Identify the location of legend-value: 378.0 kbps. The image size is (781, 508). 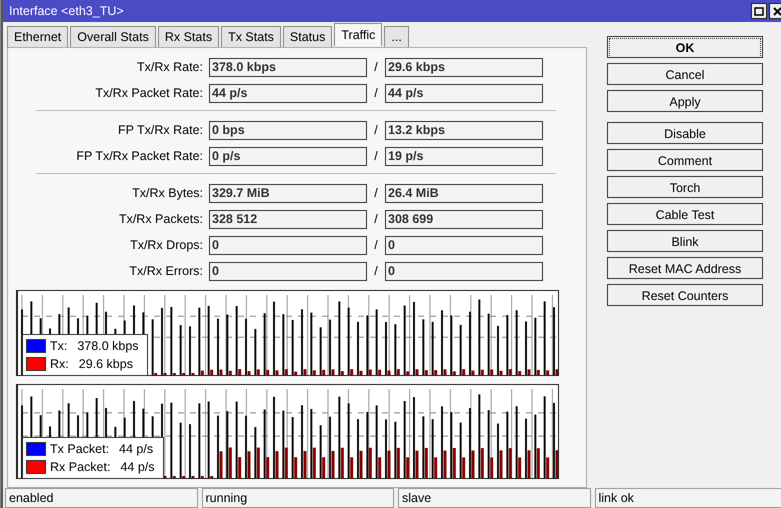
(108, 346).